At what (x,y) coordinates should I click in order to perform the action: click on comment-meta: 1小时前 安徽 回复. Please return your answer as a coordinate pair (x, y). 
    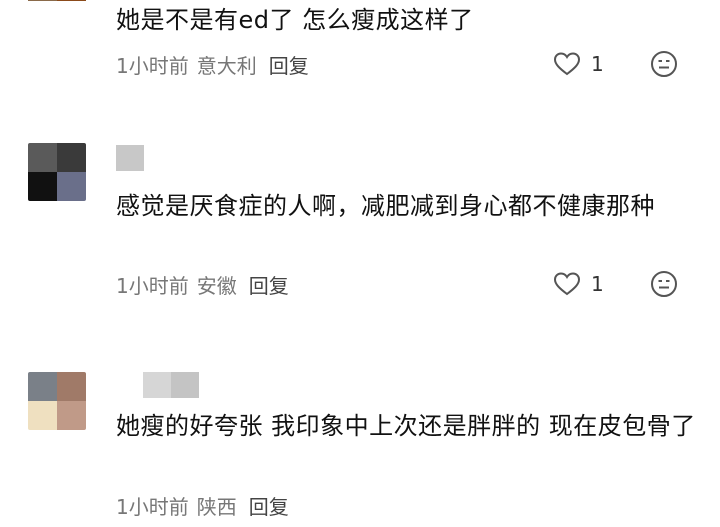
    Looking at the image, I should click on (202, 284).